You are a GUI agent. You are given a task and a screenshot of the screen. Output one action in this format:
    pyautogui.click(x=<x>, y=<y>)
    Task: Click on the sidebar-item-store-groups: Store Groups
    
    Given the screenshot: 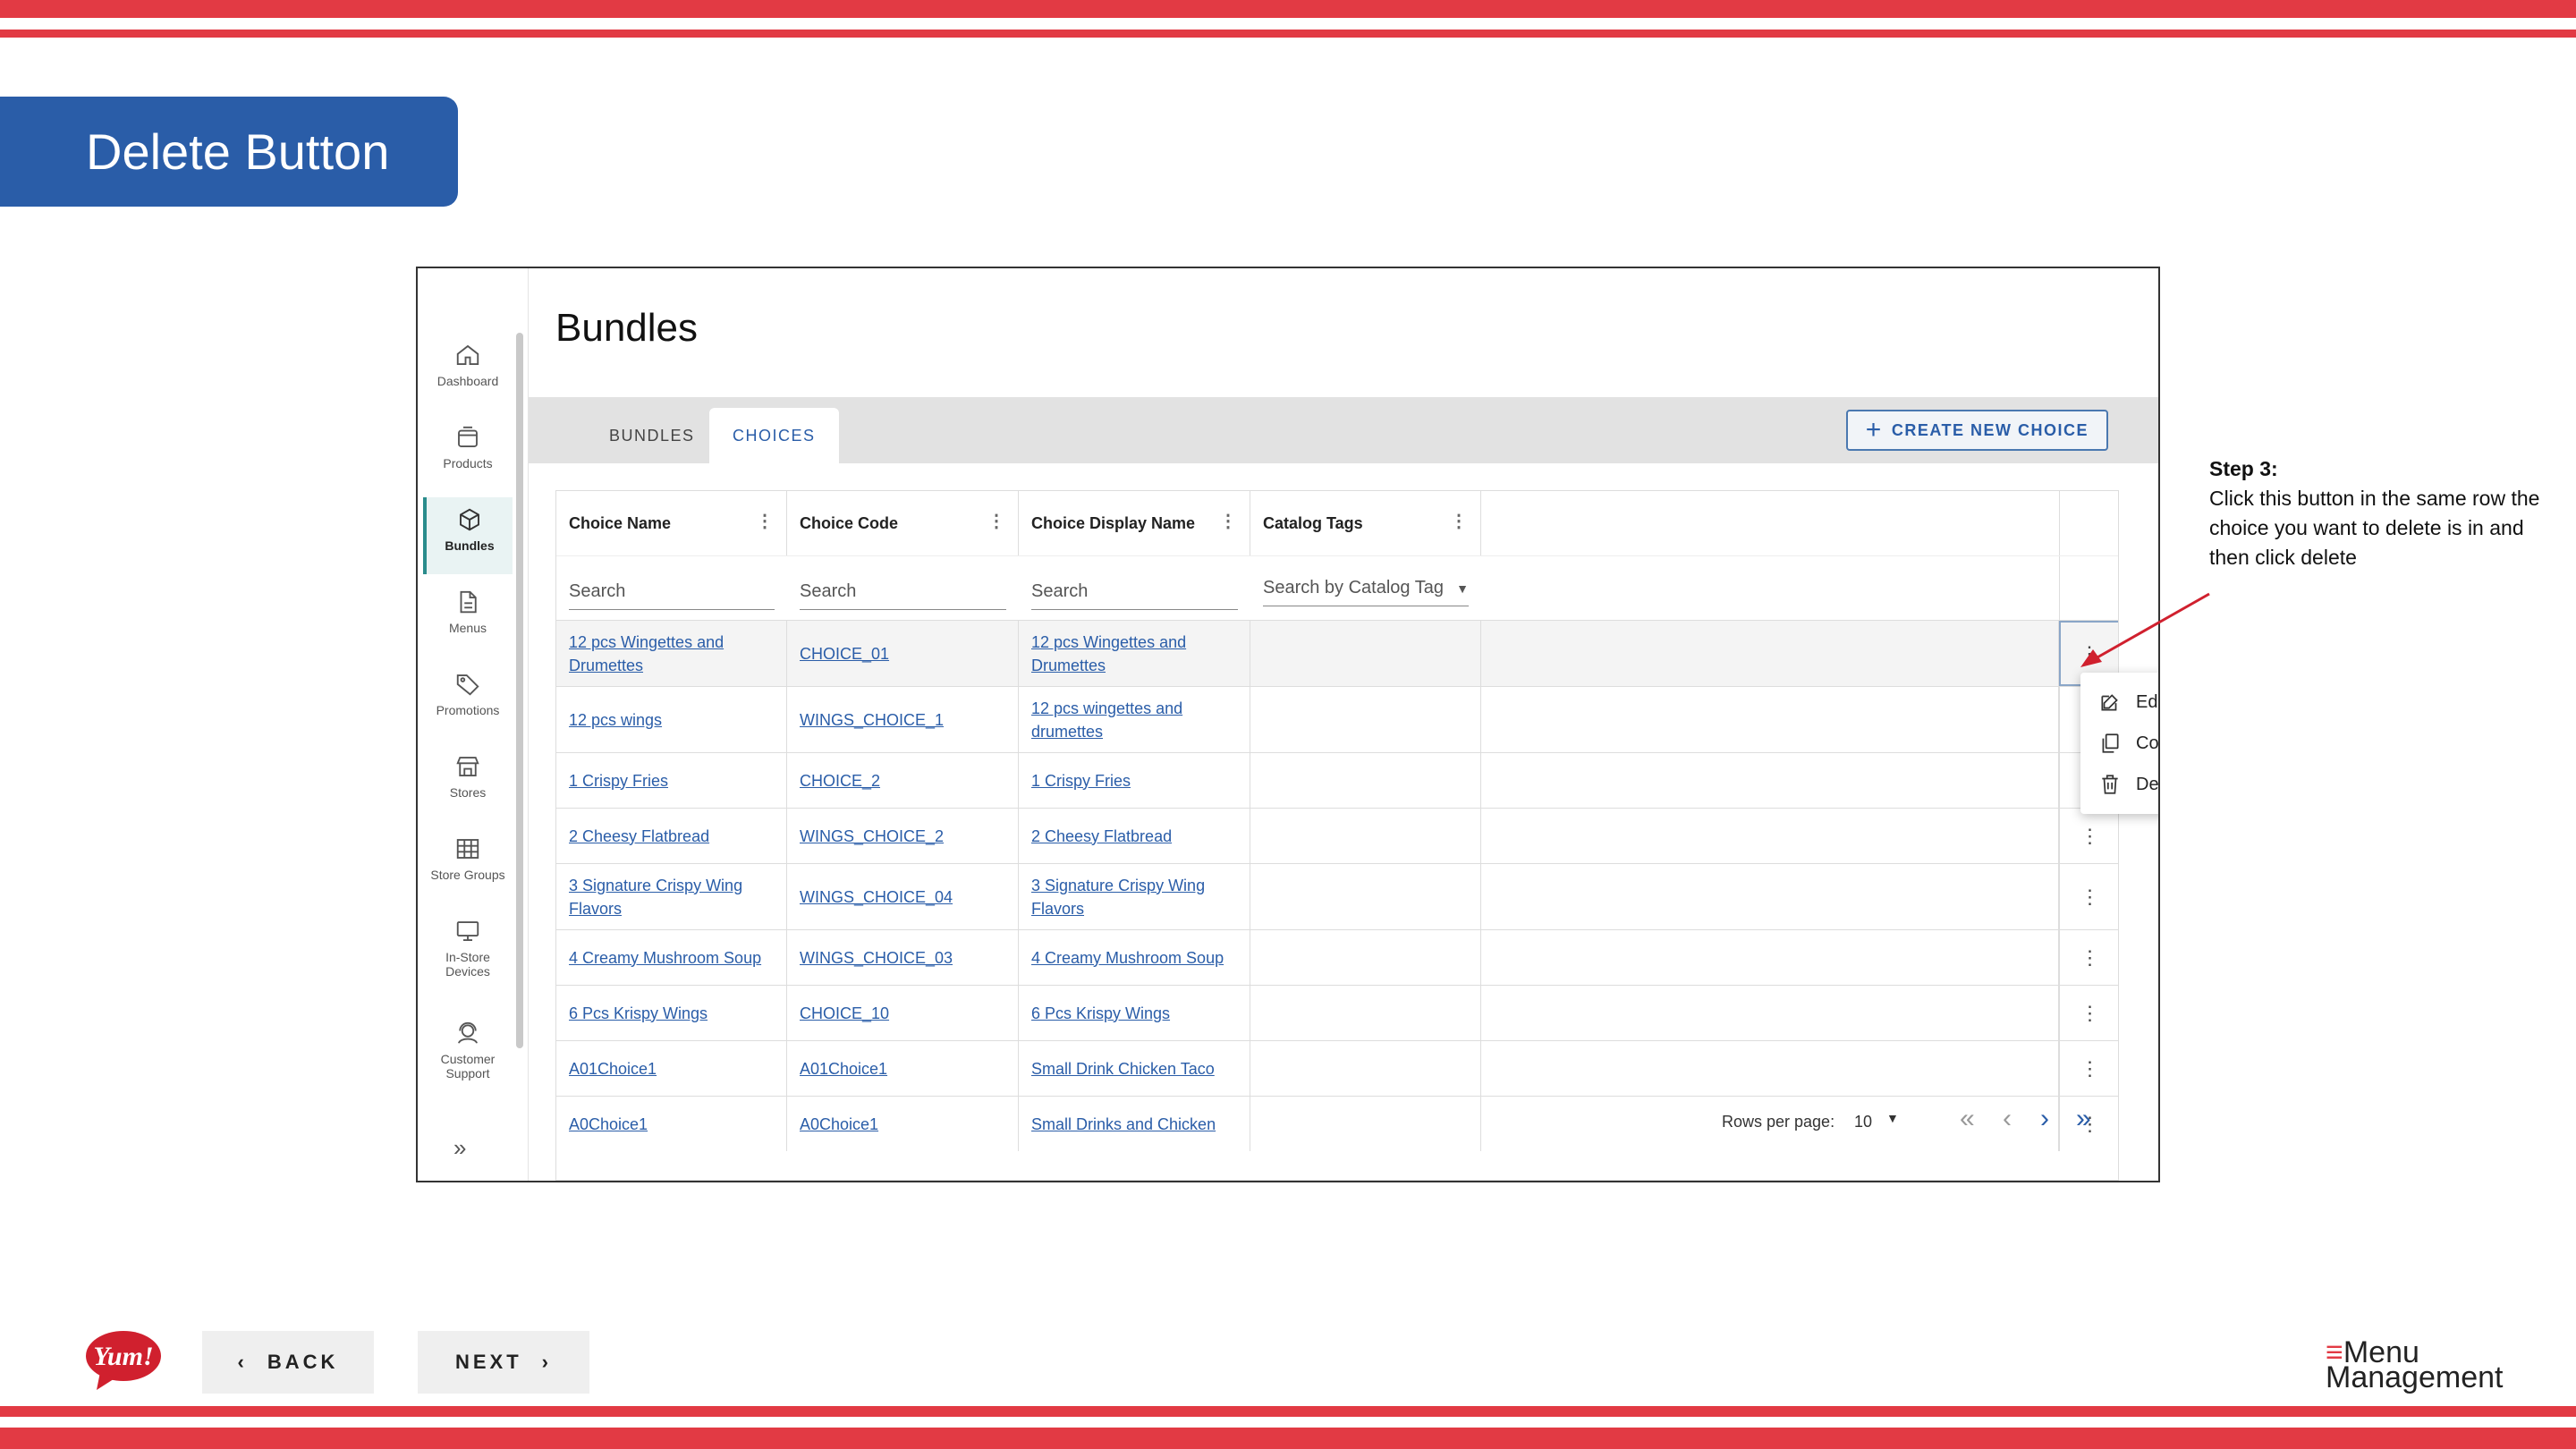 What is the action you would take?
    pyautogui.click(x=468, y=864)
    